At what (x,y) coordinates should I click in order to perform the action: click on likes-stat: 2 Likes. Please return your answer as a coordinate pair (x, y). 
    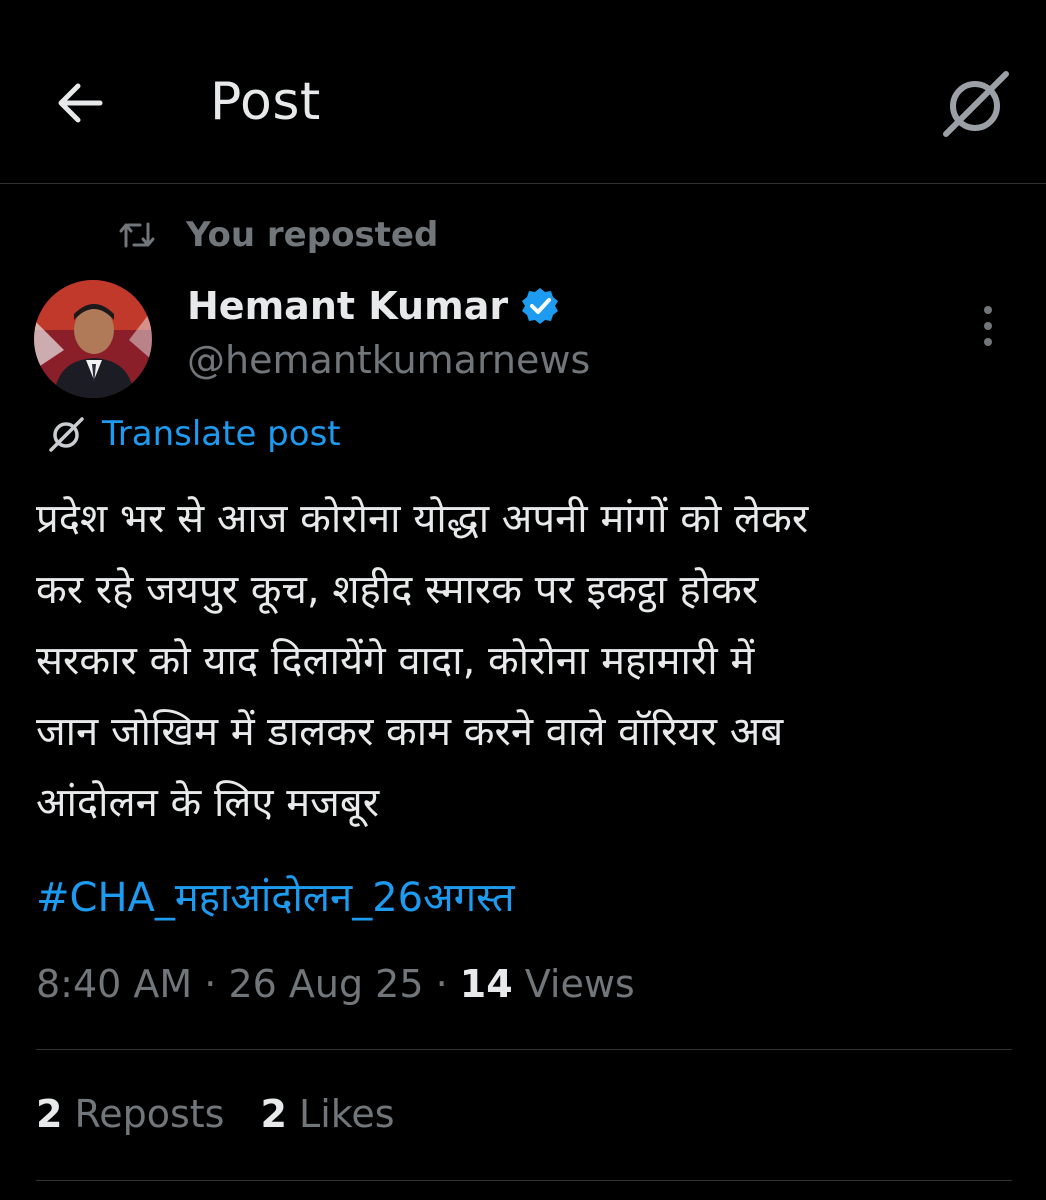
    Looking at the image, I should click on (327, 1114).